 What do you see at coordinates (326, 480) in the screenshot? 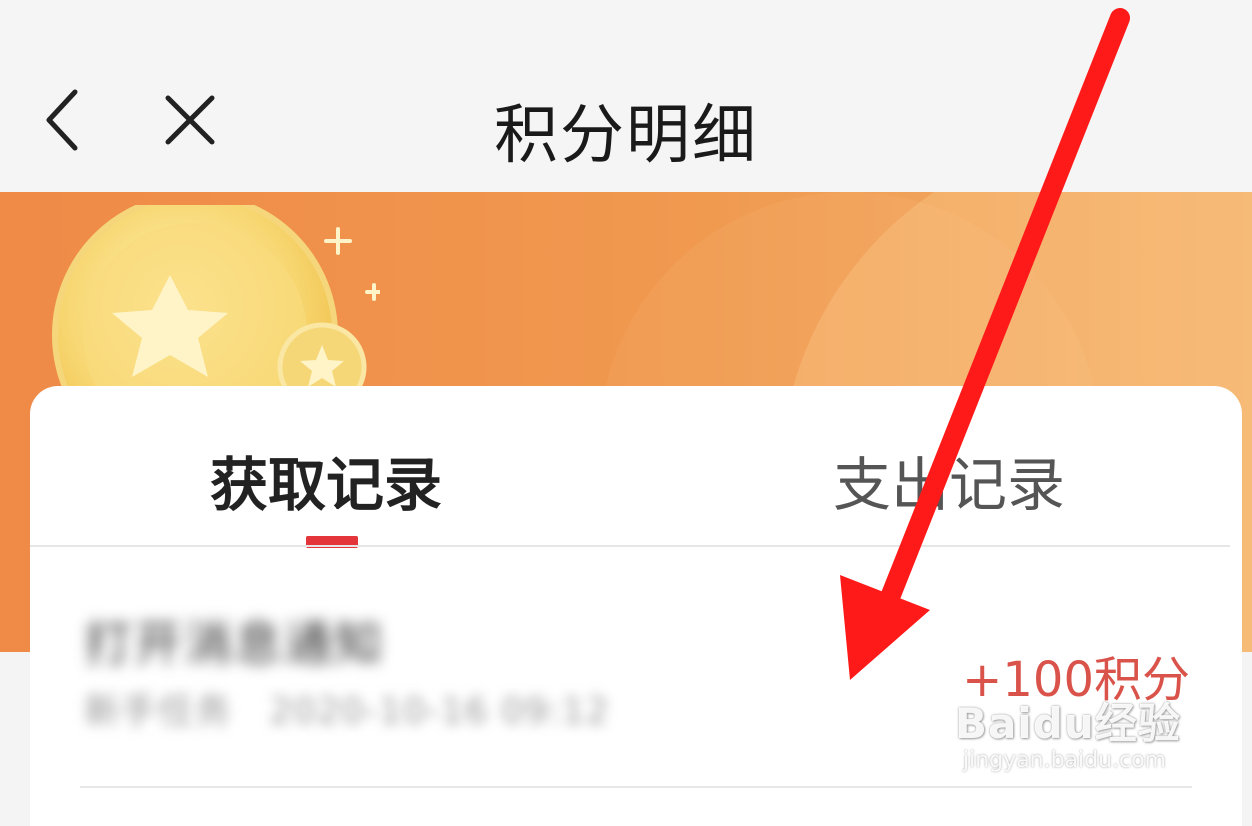
I see `tab-earn-records: 获取记录` at bounding box center [326, 480].